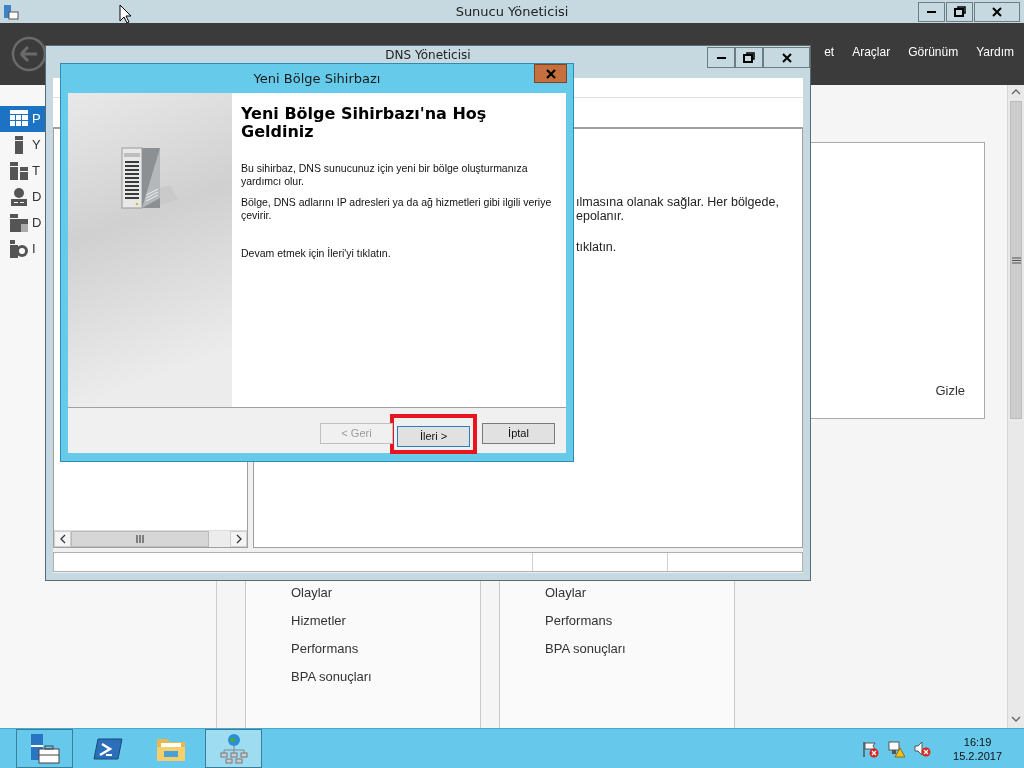 The width and height of the screenshot is (1024, 768). Describe the element at coordinates (364, 123) in the screenshot. I see `wizard-heading: Yeni Bölge Sihirbazı'na Hoş Geldiniz` at that location.